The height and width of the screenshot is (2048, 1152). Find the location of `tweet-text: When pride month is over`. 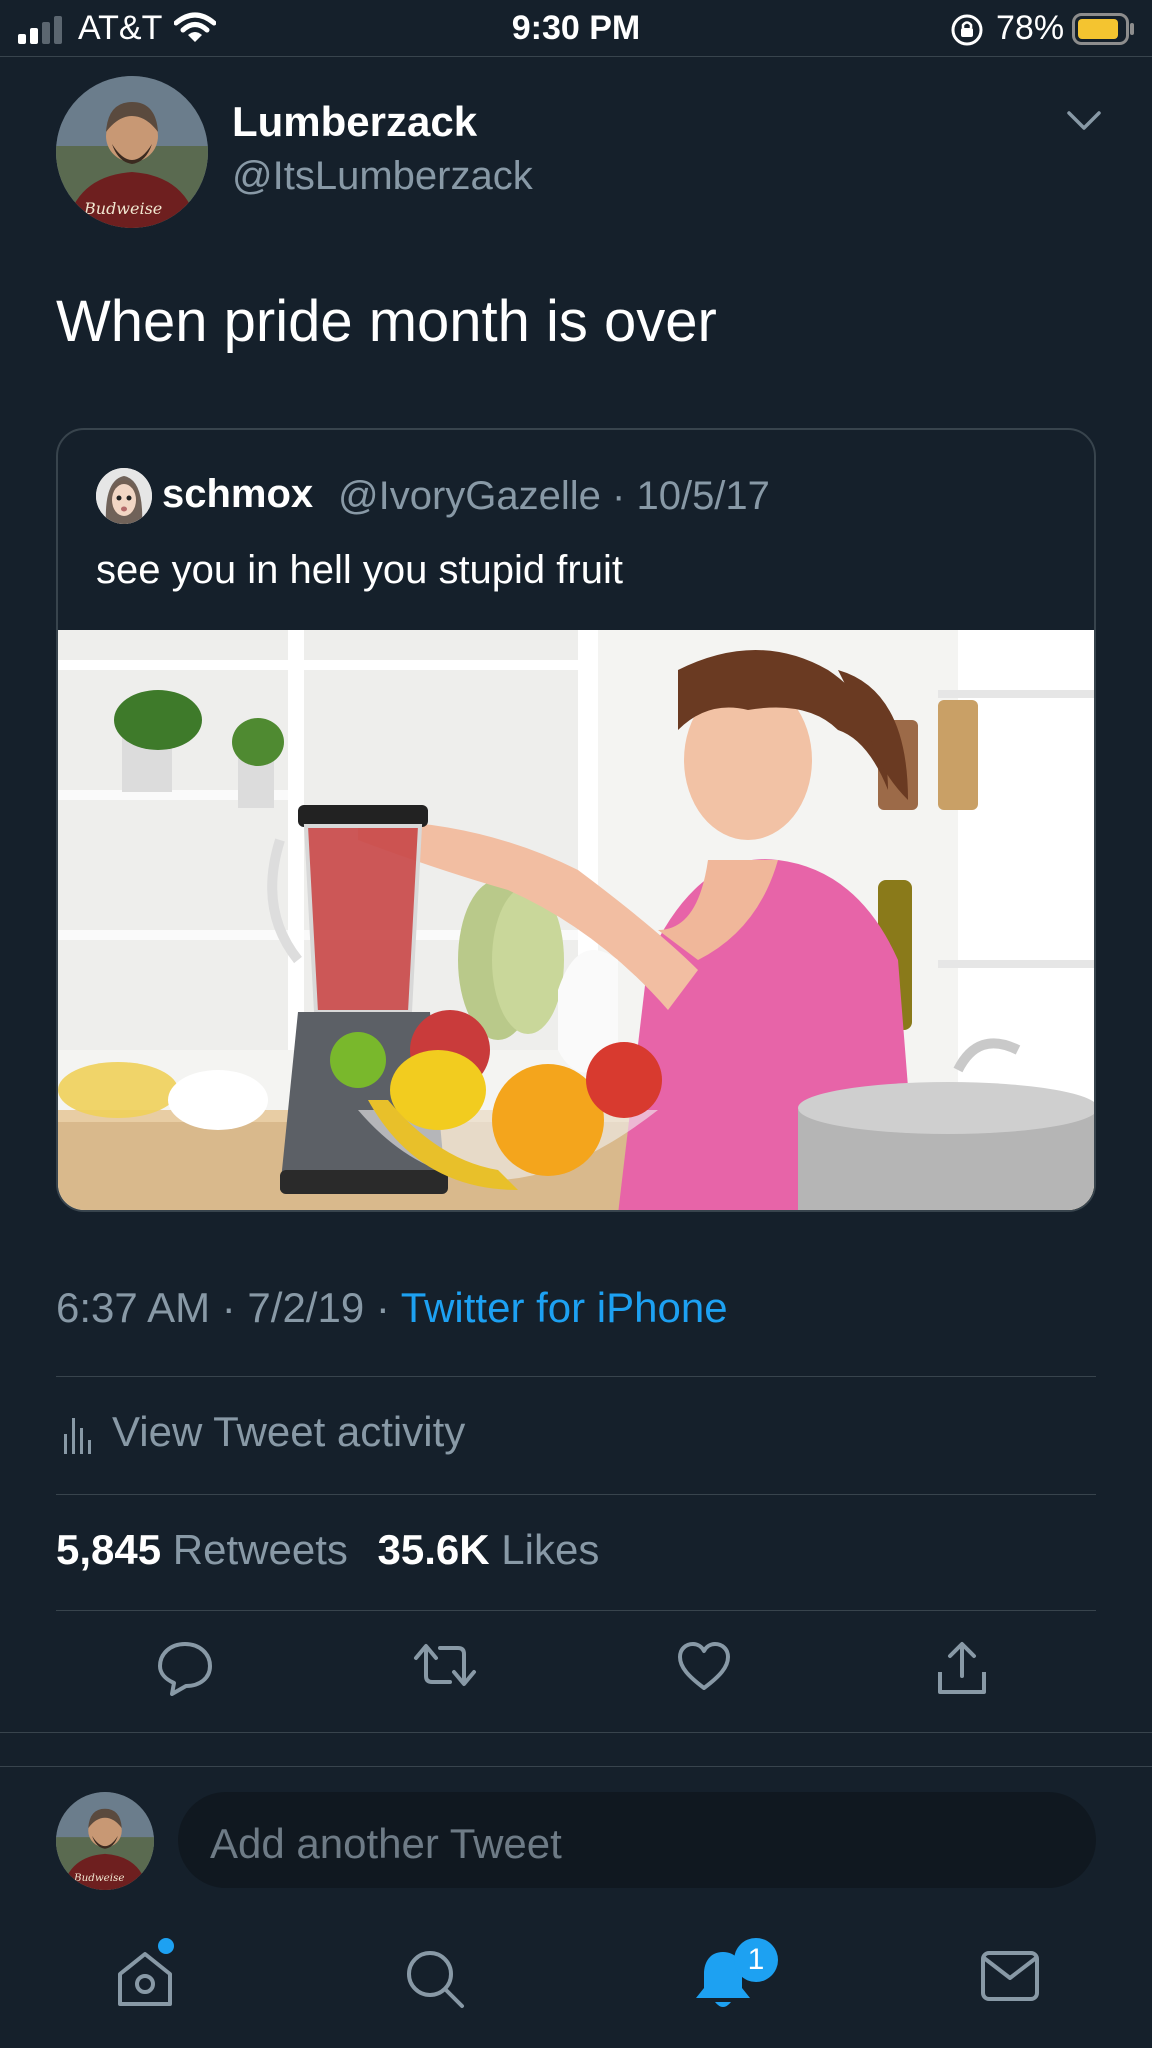

tweet-text: When pride month is over is located at coordinates (386, 321).